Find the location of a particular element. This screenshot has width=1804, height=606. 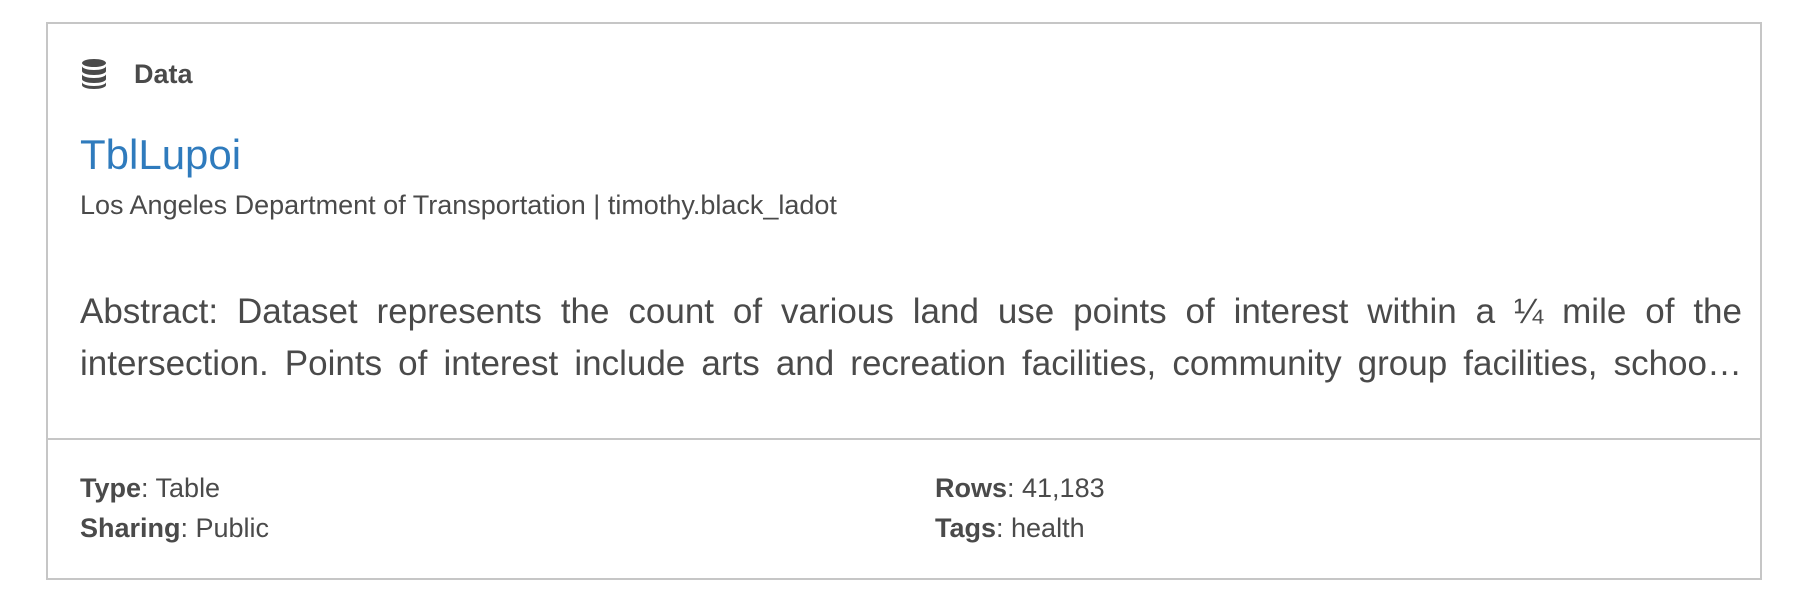

item-type-label: Data is located at coordinates (163, 73).